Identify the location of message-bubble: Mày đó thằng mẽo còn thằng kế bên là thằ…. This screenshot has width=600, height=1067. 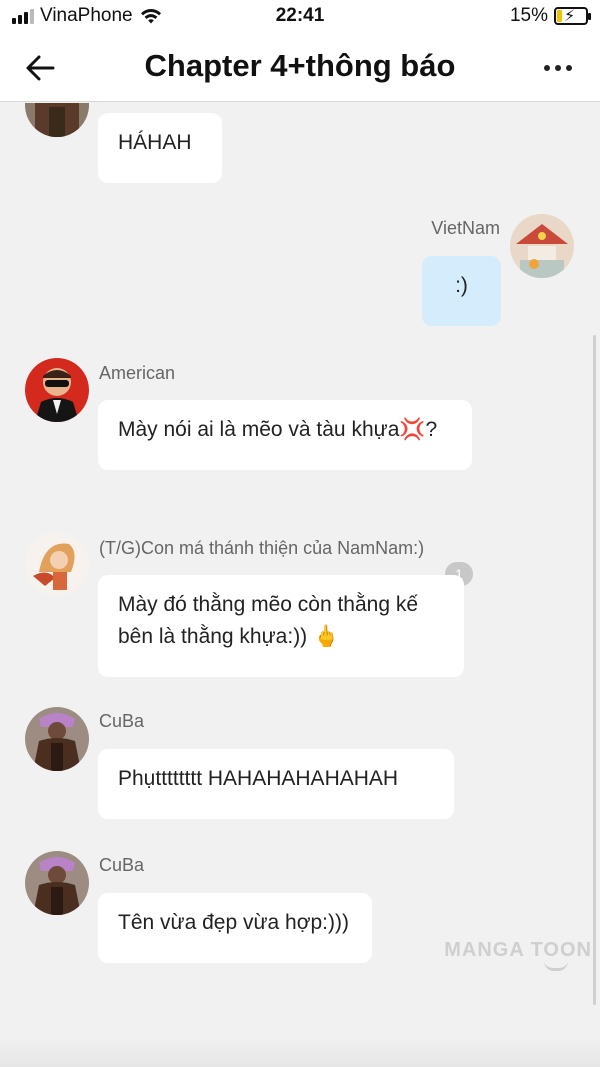
(281, 626).